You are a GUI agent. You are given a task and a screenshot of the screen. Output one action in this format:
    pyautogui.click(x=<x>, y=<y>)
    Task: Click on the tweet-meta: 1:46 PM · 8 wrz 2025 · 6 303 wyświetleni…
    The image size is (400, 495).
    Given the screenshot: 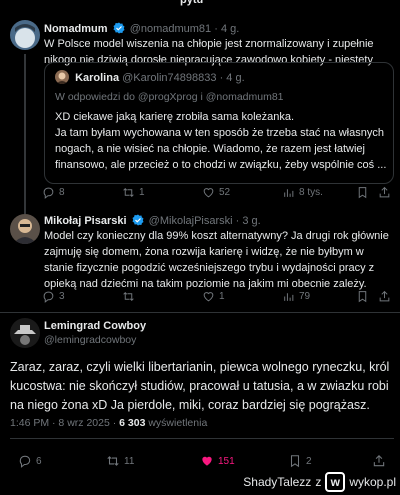 What is the action you would take?
    pyautogui.click(x=108, y=423)
    